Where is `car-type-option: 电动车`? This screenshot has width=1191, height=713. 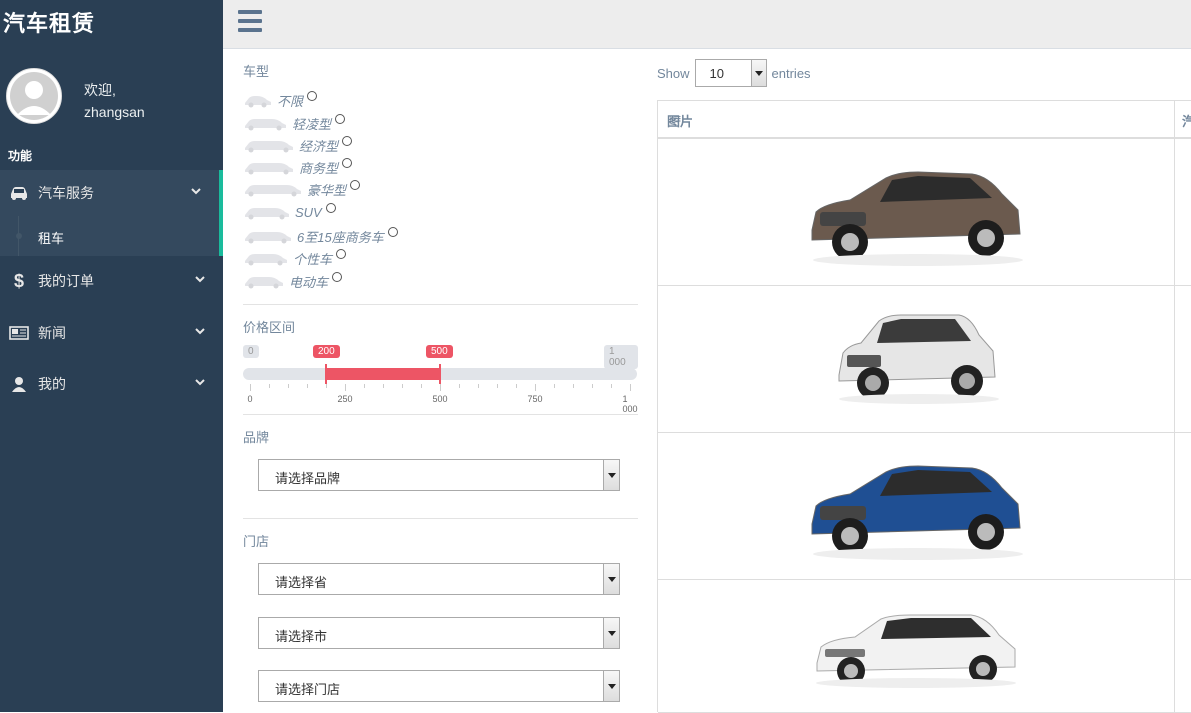
car-type-option: 电动车 is located at coordinates (293, 281).